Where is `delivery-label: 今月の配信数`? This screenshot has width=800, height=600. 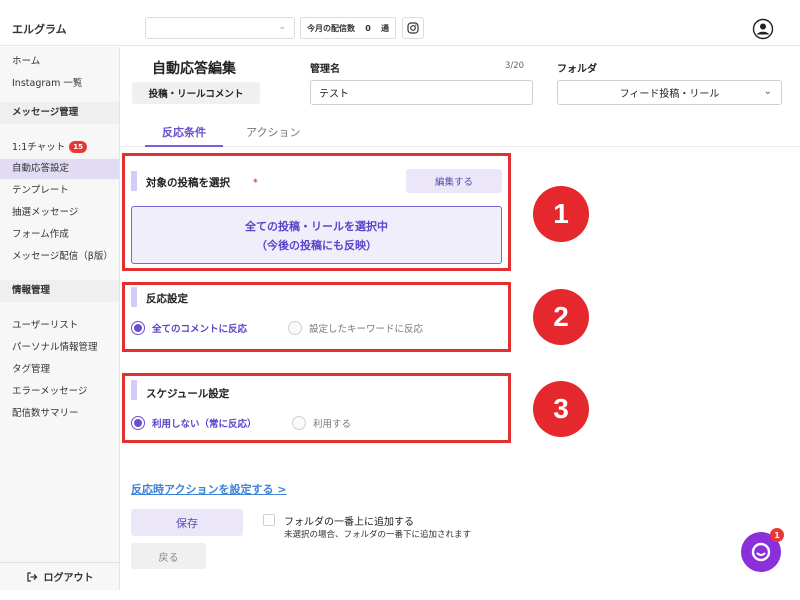
delivery-label: 今月の配信数 is located at coordinates (331, 28).